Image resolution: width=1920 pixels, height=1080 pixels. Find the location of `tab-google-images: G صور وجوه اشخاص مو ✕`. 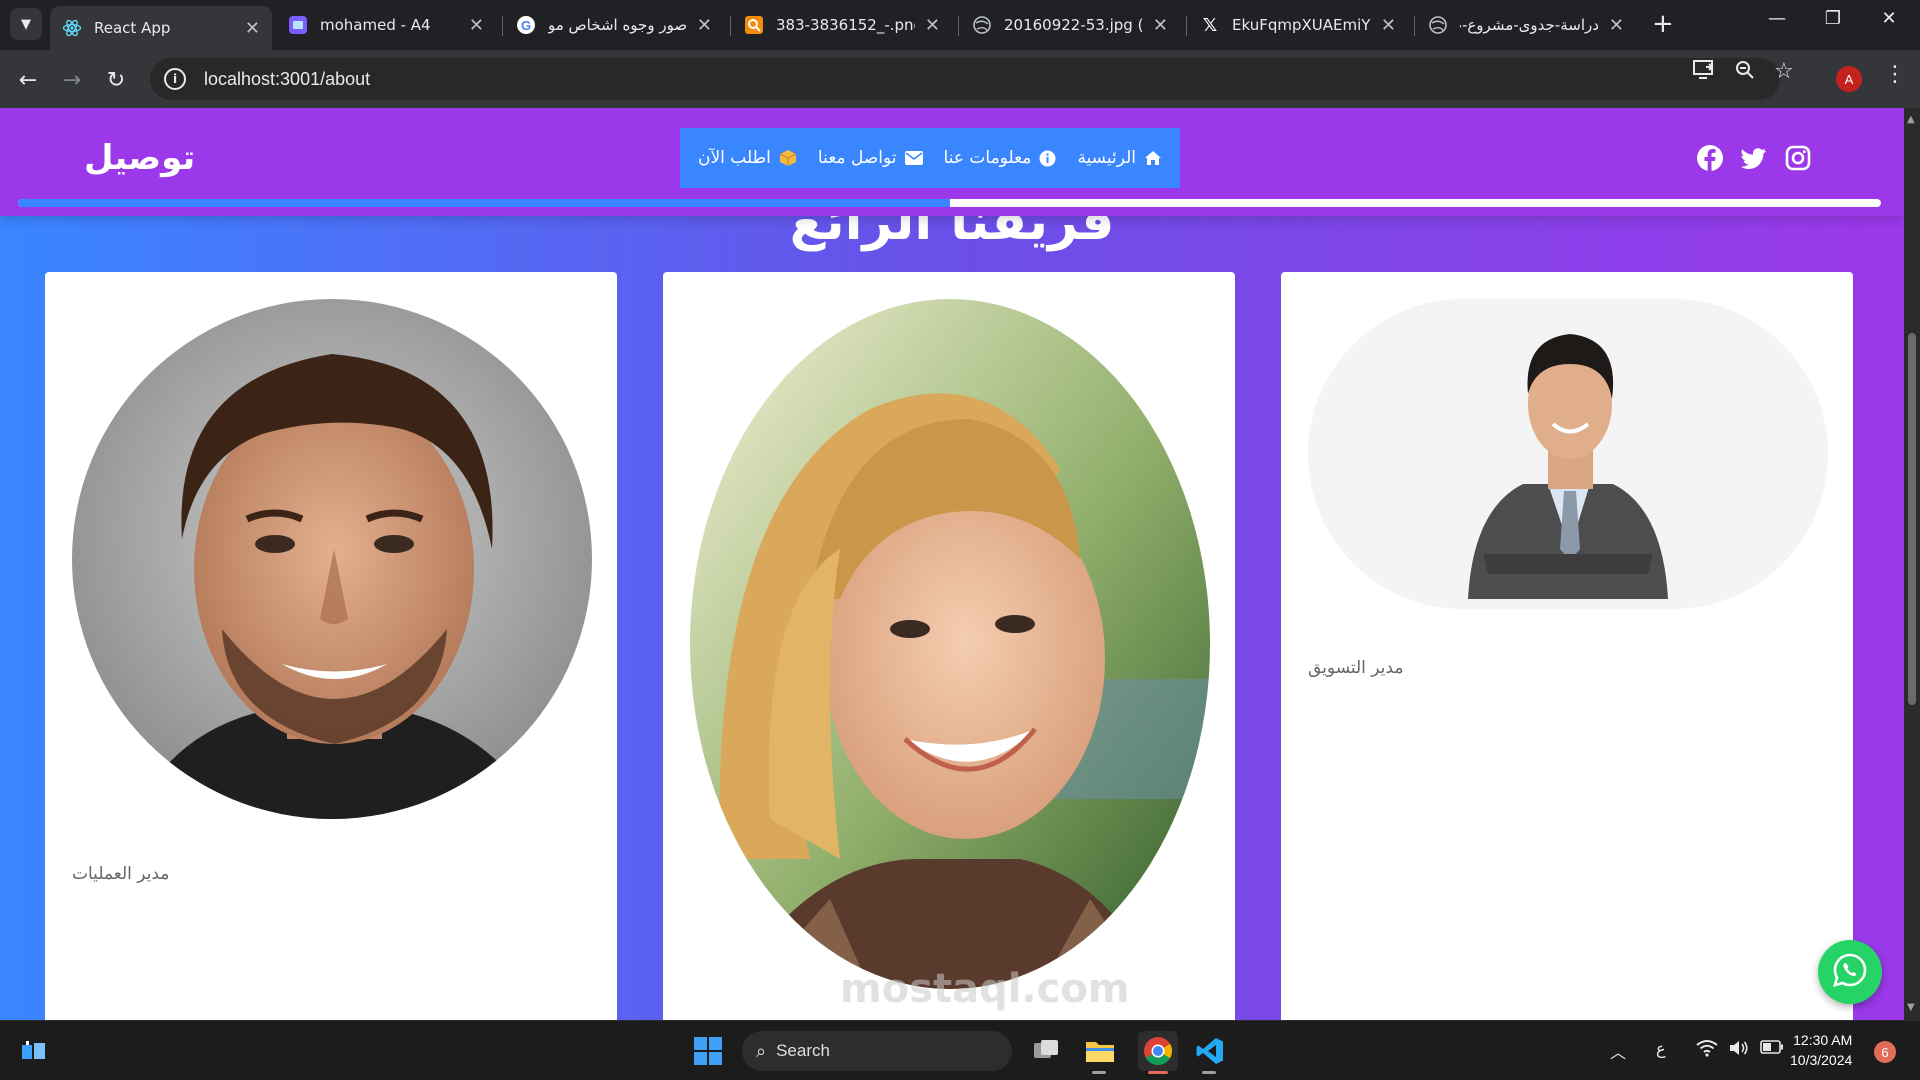

tab-google-images: G صور وجوه اشخاص مو ✕ is located at coordinates (614, 25).